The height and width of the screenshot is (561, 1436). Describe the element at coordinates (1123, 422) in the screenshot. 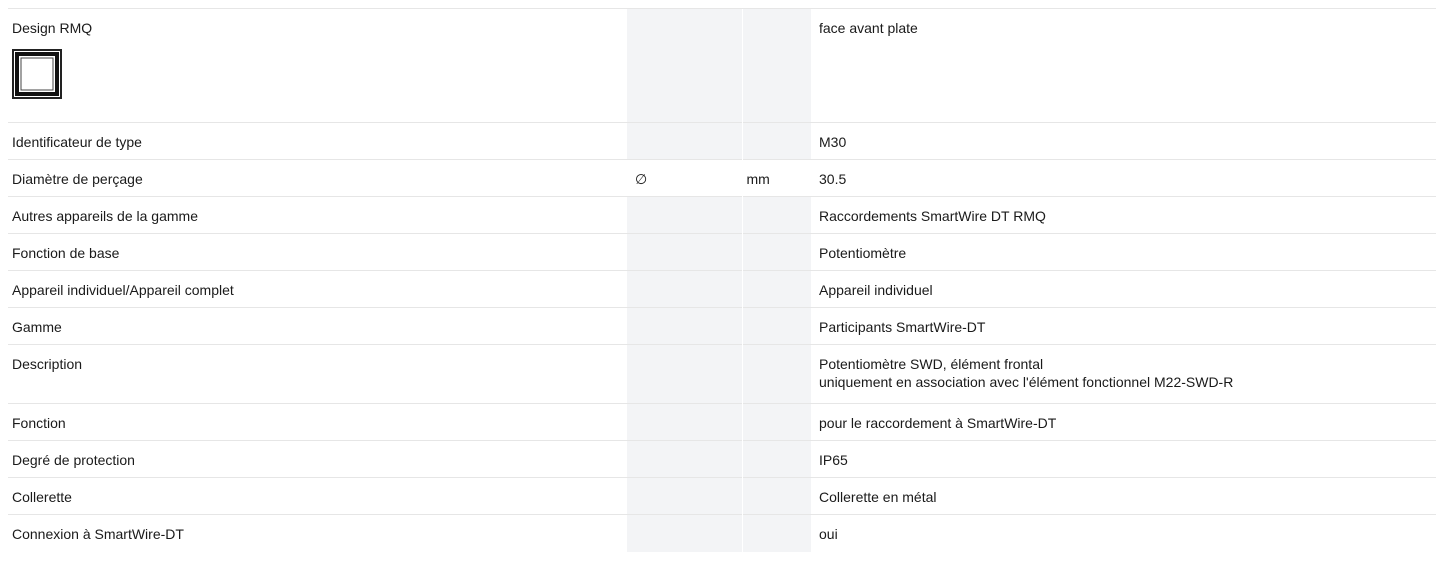

I see `row-value: pour le raccordement à SmartWire-DT` at that location.